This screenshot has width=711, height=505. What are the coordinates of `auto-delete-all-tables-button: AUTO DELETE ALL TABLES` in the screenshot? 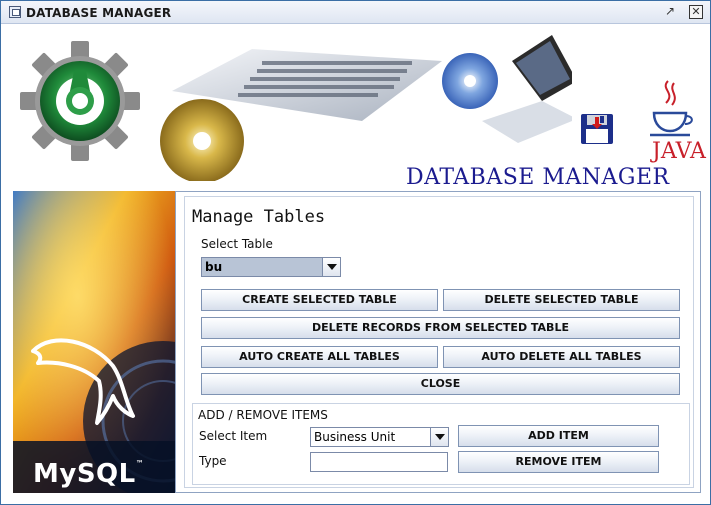 It's located at (561, 357).